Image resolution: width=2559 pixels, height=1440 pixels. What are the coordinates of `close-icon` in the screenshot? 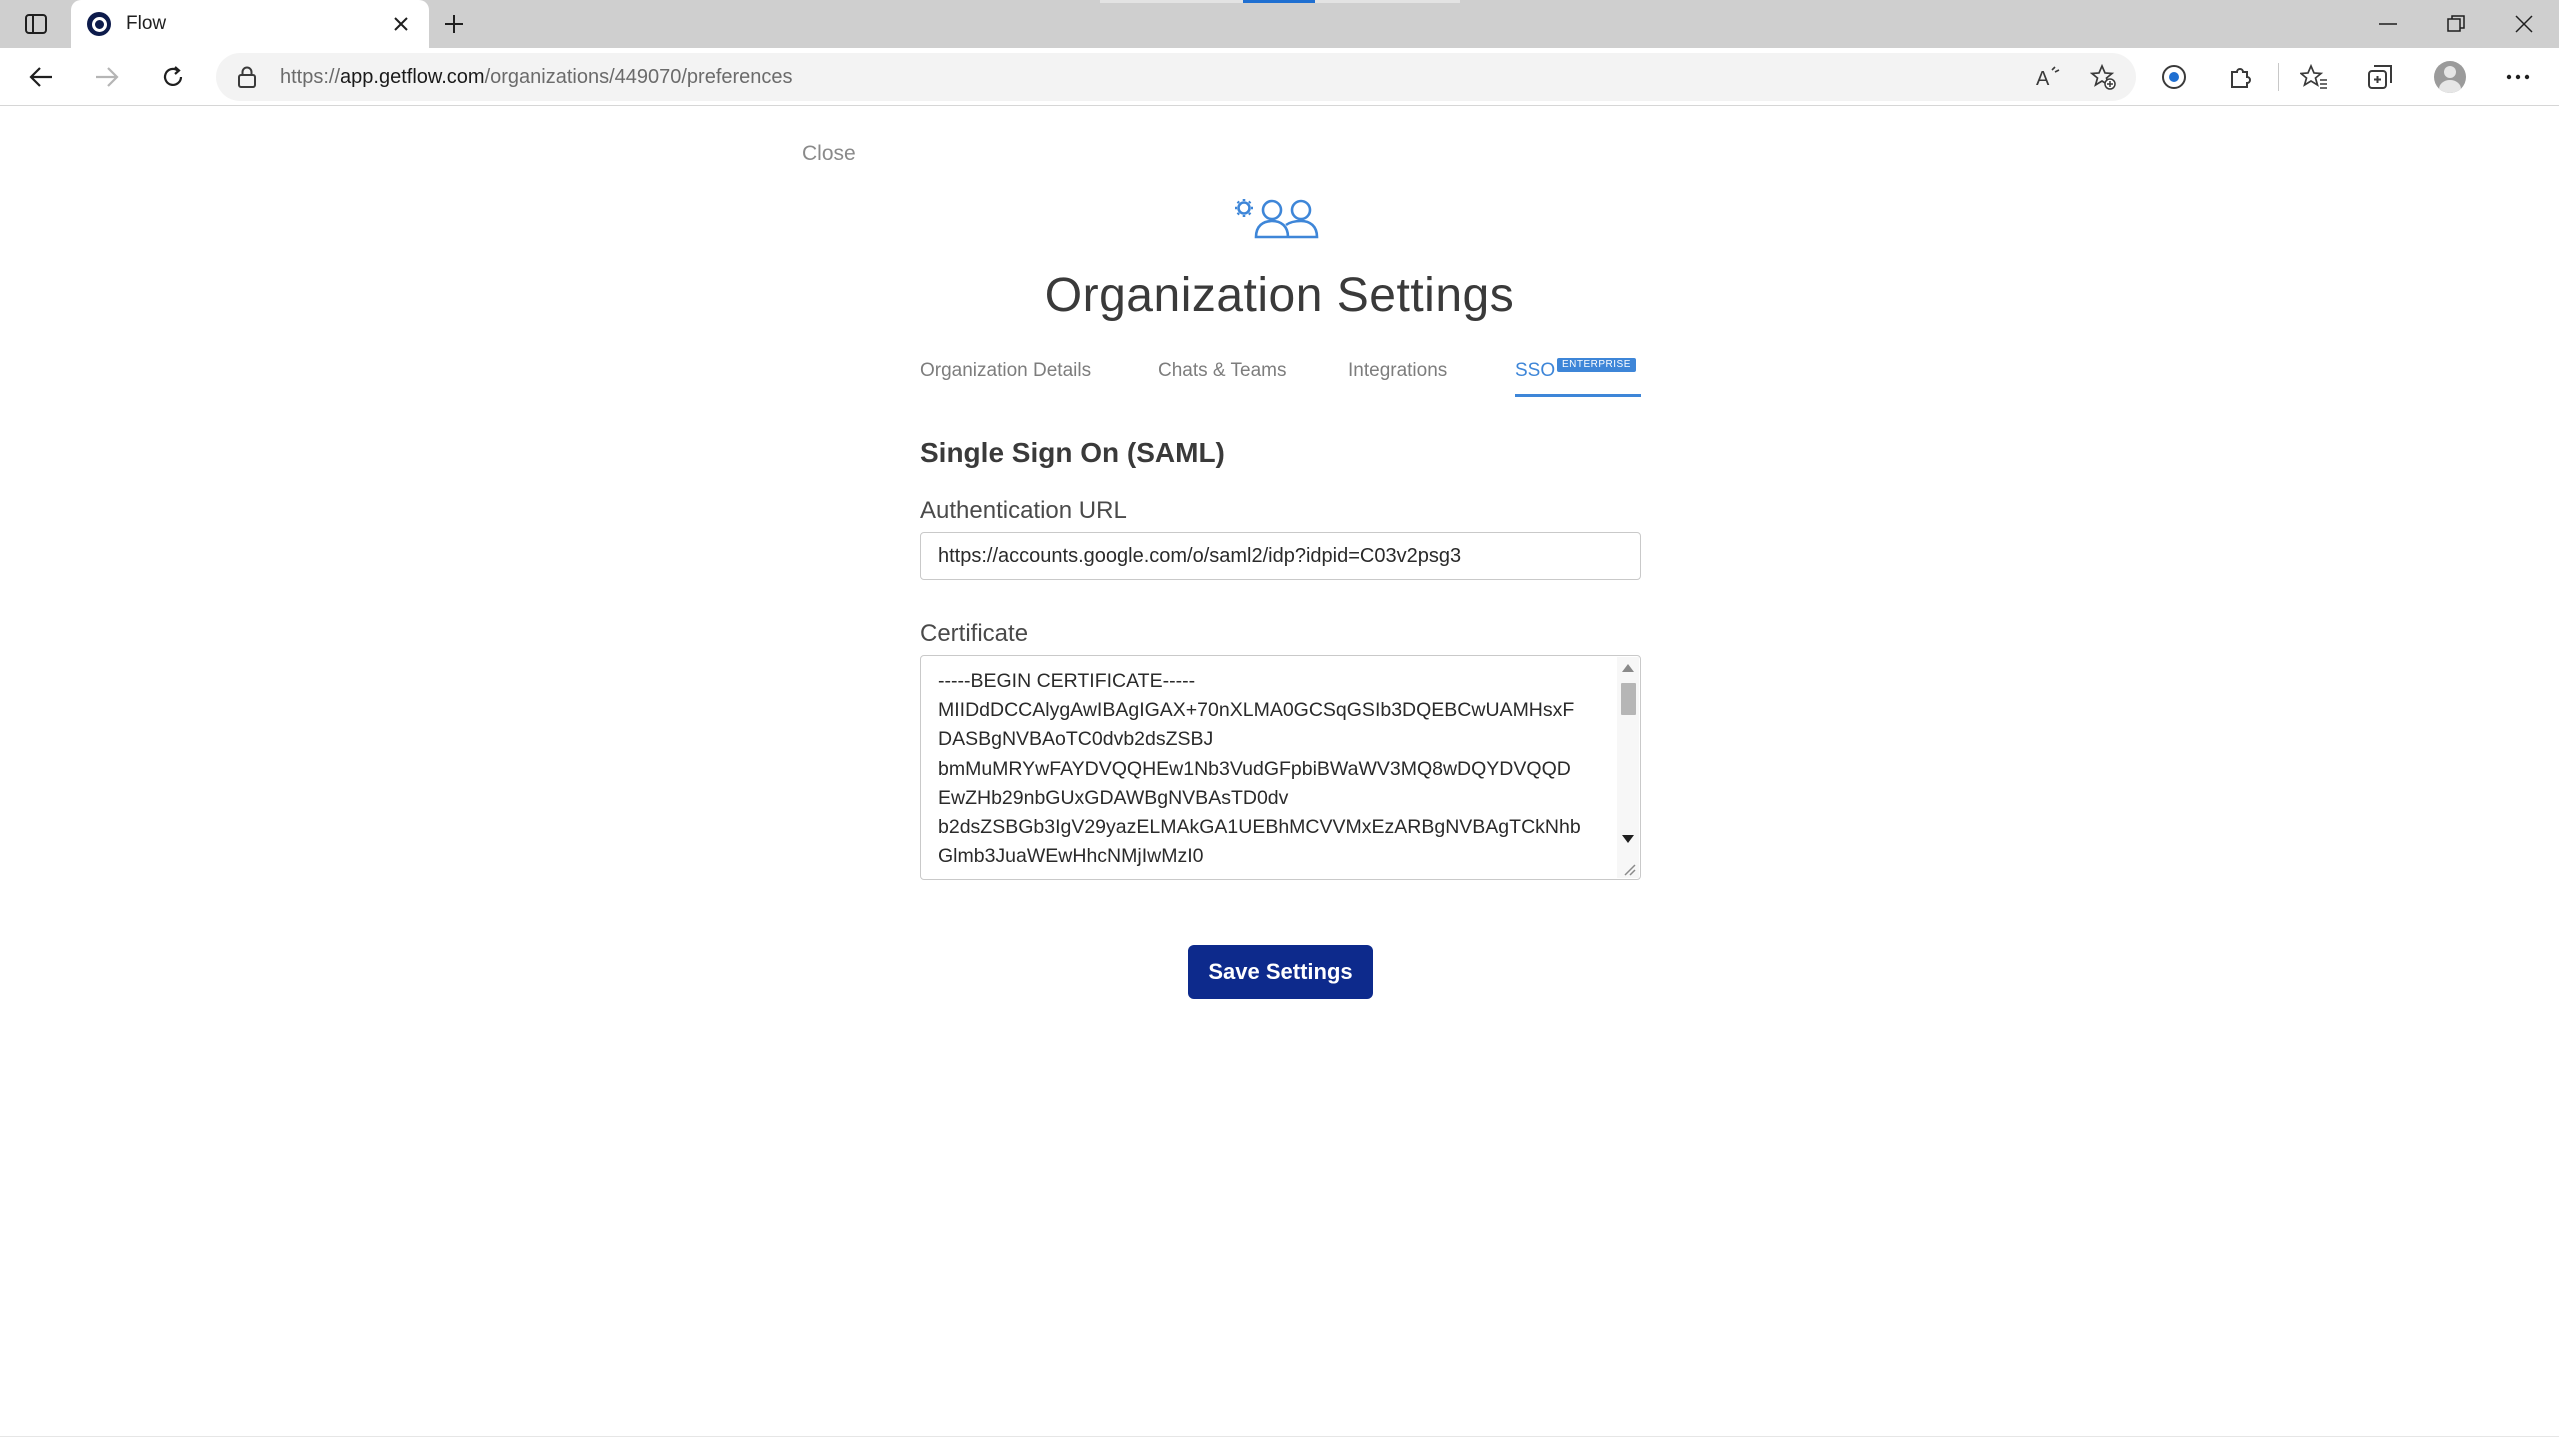 It's located at (401, 24).